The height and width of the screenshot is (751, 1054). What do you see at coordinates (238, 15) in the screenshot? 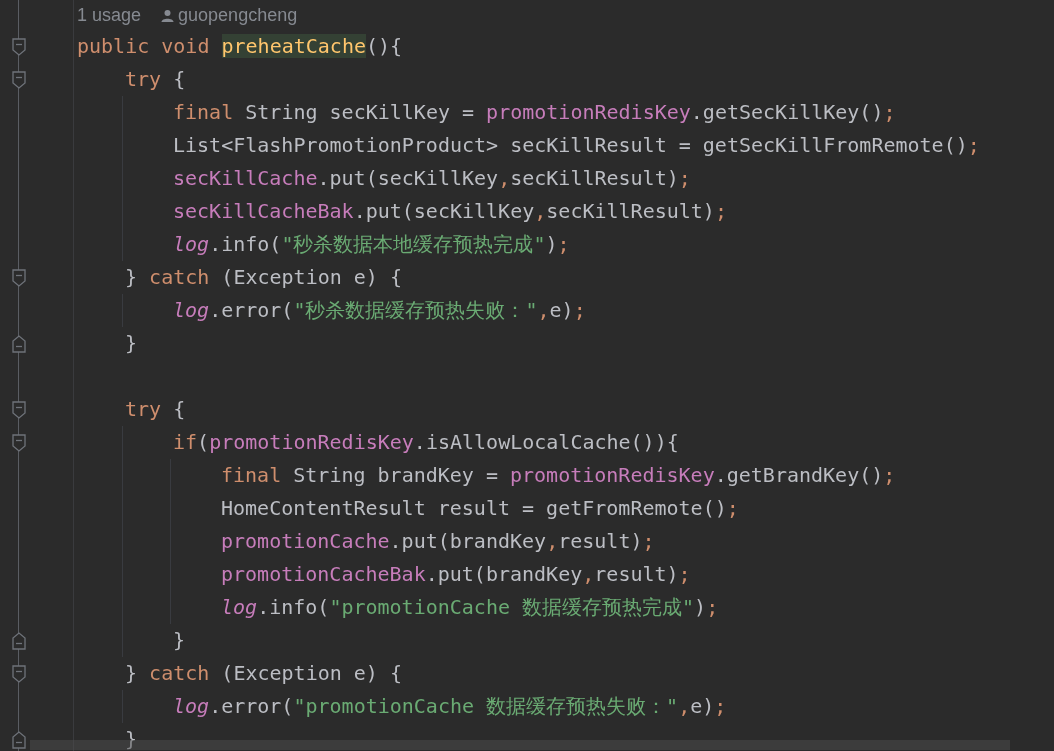
I see `author-hint: guopengcheng` at bounding box center [238, 15].